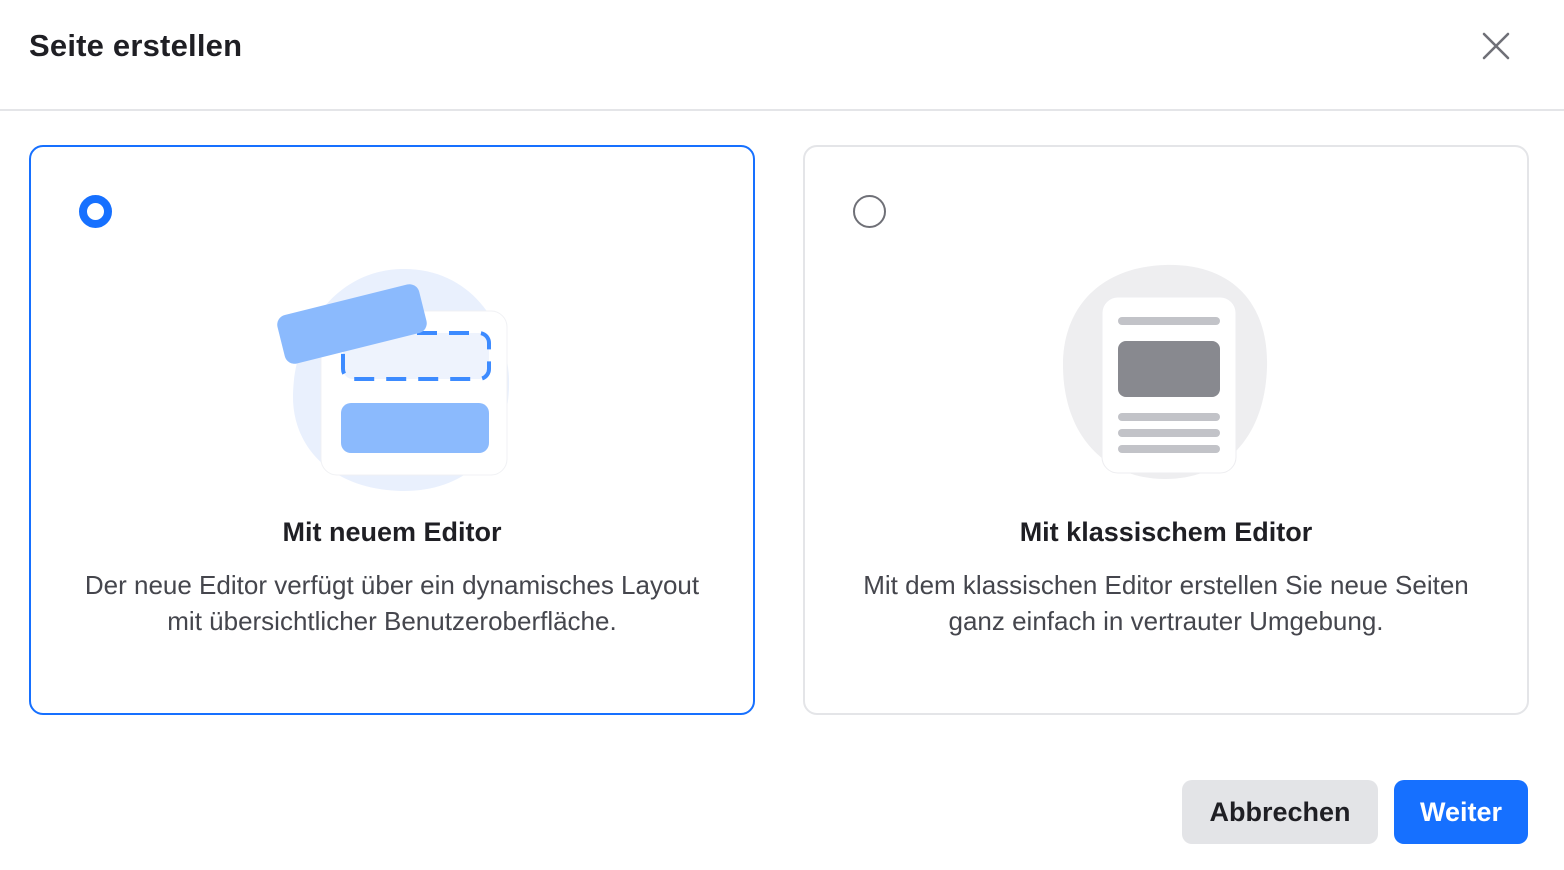 The width and height of the screenshot is (1564, 870). I want to click on close-icon, so click(1496, 46).